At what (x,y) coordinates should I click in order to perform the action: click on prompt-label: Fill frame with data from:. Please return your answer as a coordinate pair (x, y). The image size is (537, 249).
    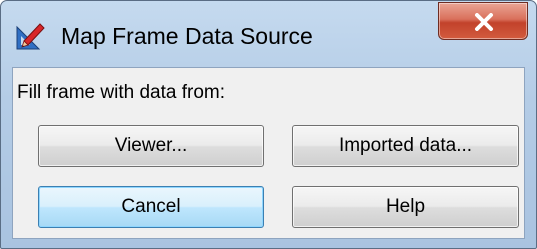
    Looking at the image, I should click on (121, 92).